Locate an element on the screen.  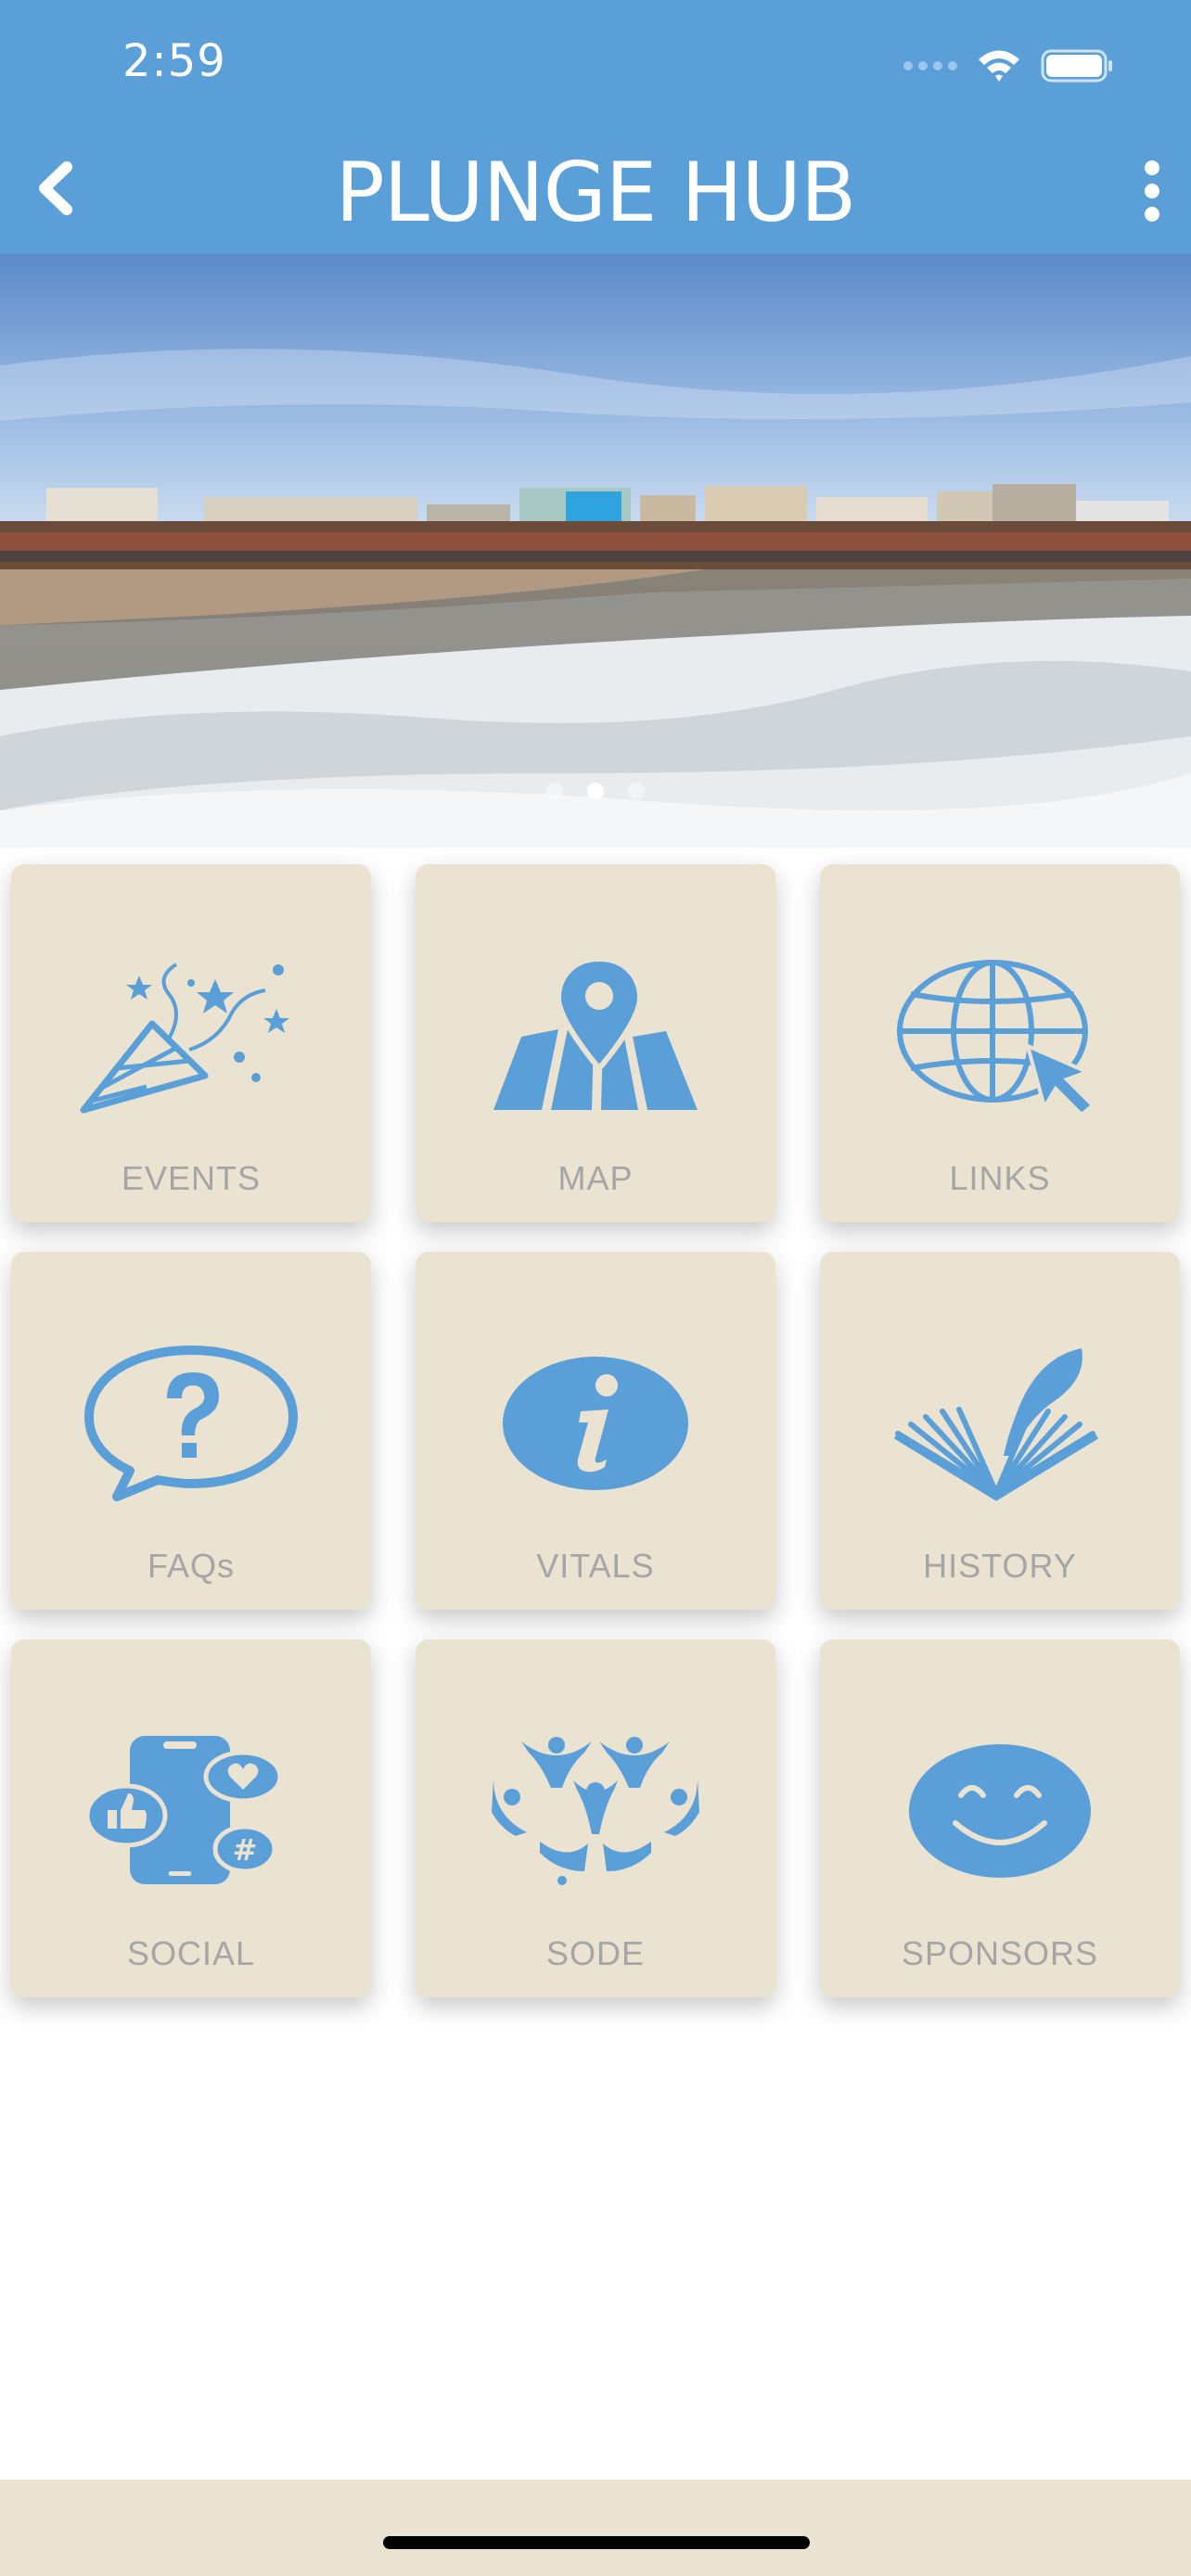
carousel-indicator is located at coordinates (595, 791).